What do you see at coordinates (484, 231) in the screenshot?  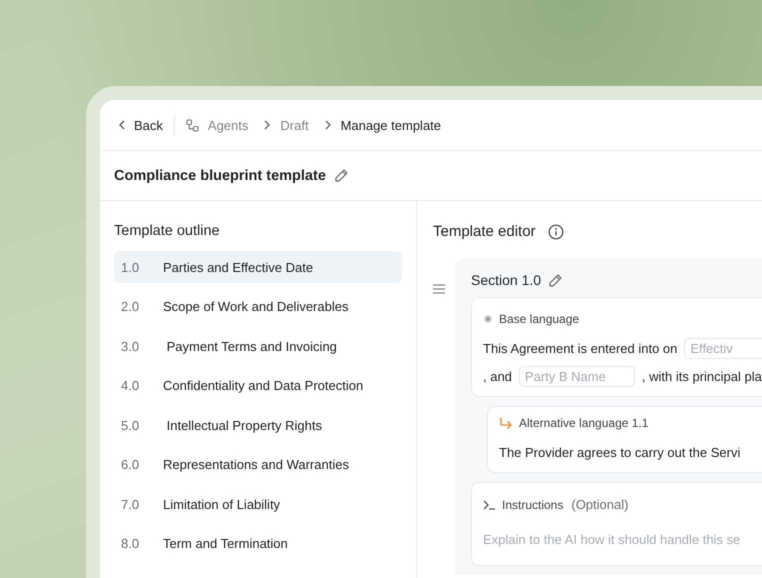 I see `editor-title: Template editor` at bounding box center [484, 231].